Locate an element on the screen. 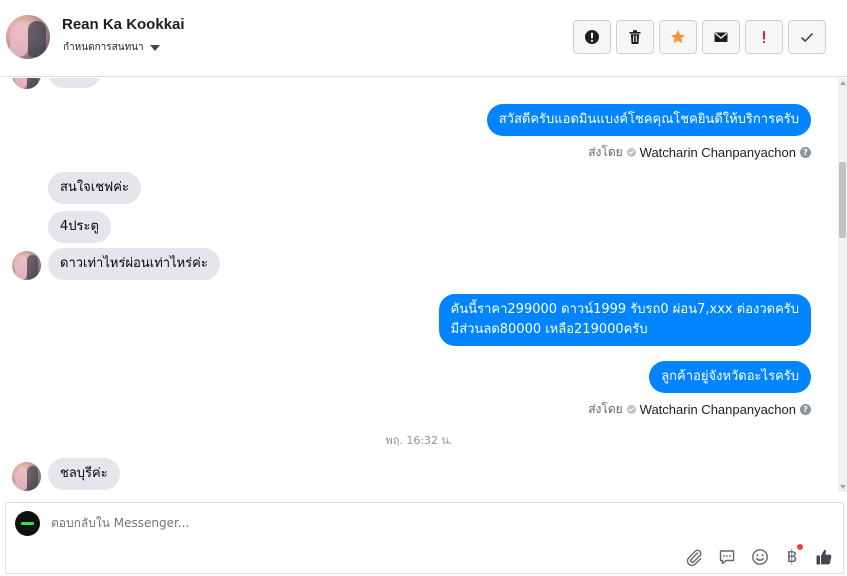 The image size is (847, 576). checkmark-icon is located at coordinates (807, 37).